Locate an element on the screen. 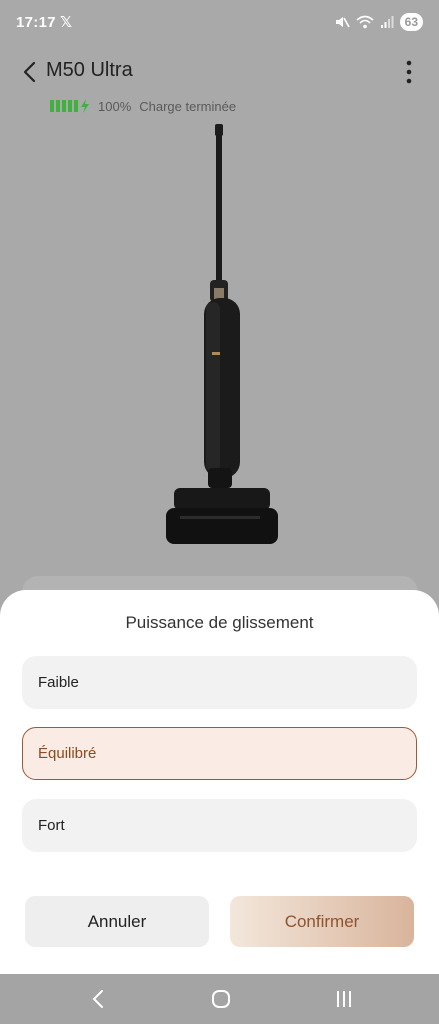 Image resolution: width=439 pixels, height=1024 pixels. device-battery-status: 100% Charge terminée is located at coordinates (143, 106).